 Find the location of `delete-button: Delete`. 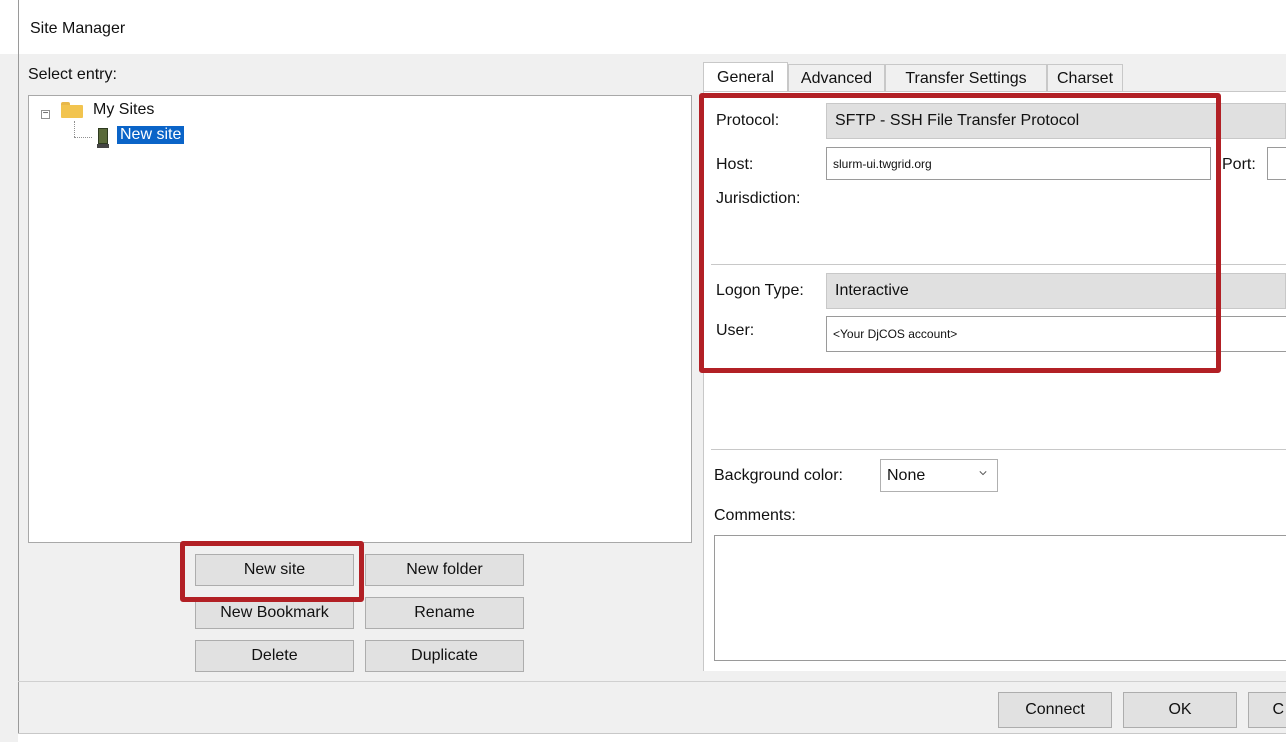

delete-button: Delete is located at coordinates (274, 656).